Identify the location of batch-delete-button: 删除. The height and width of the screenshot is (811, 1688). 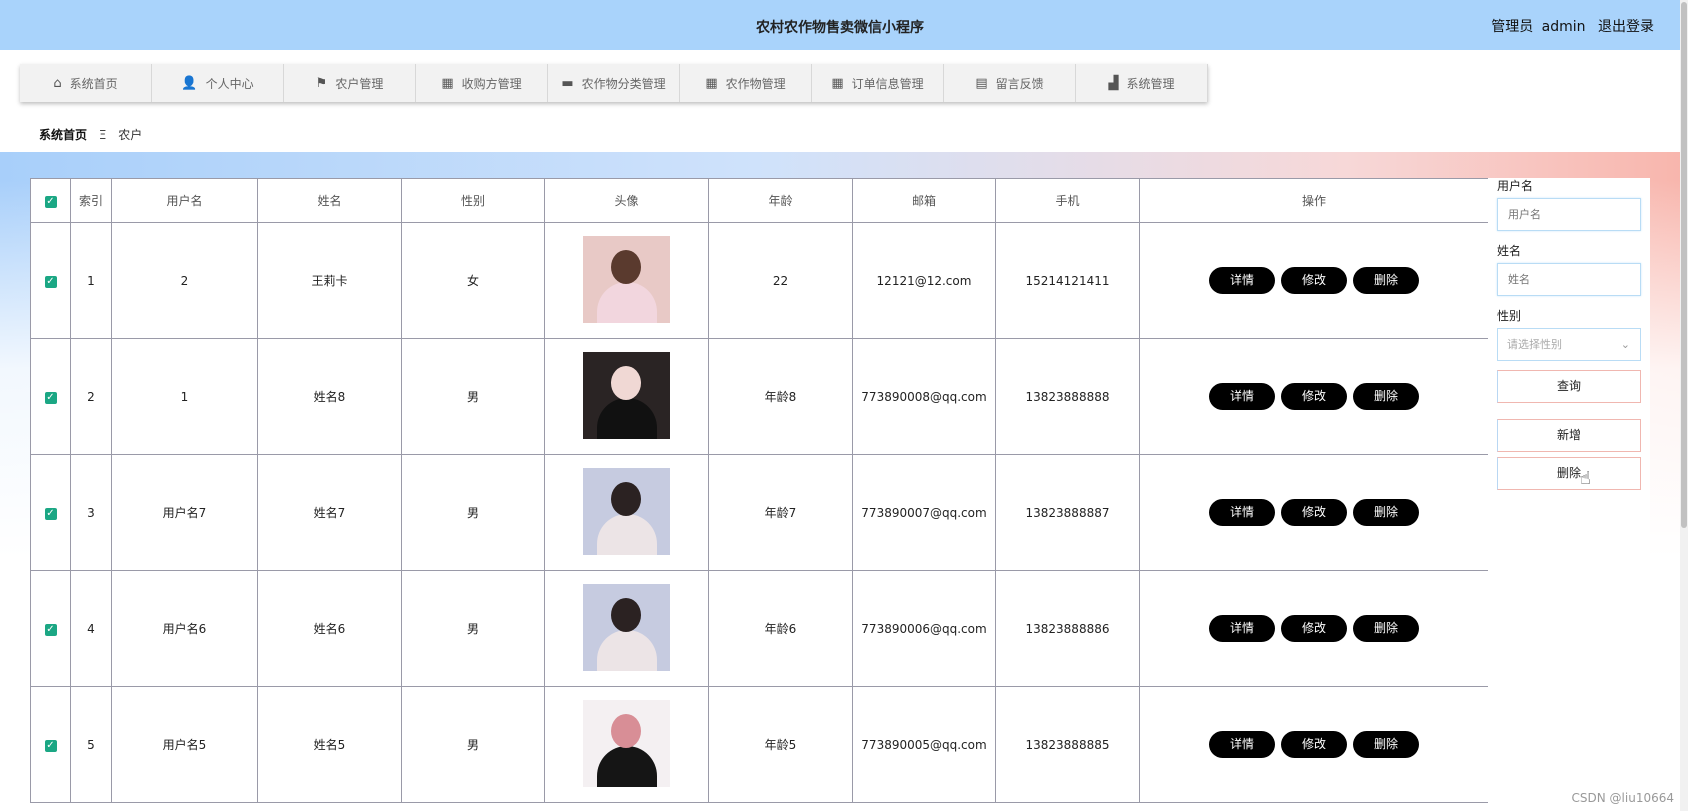
(1569, 473).